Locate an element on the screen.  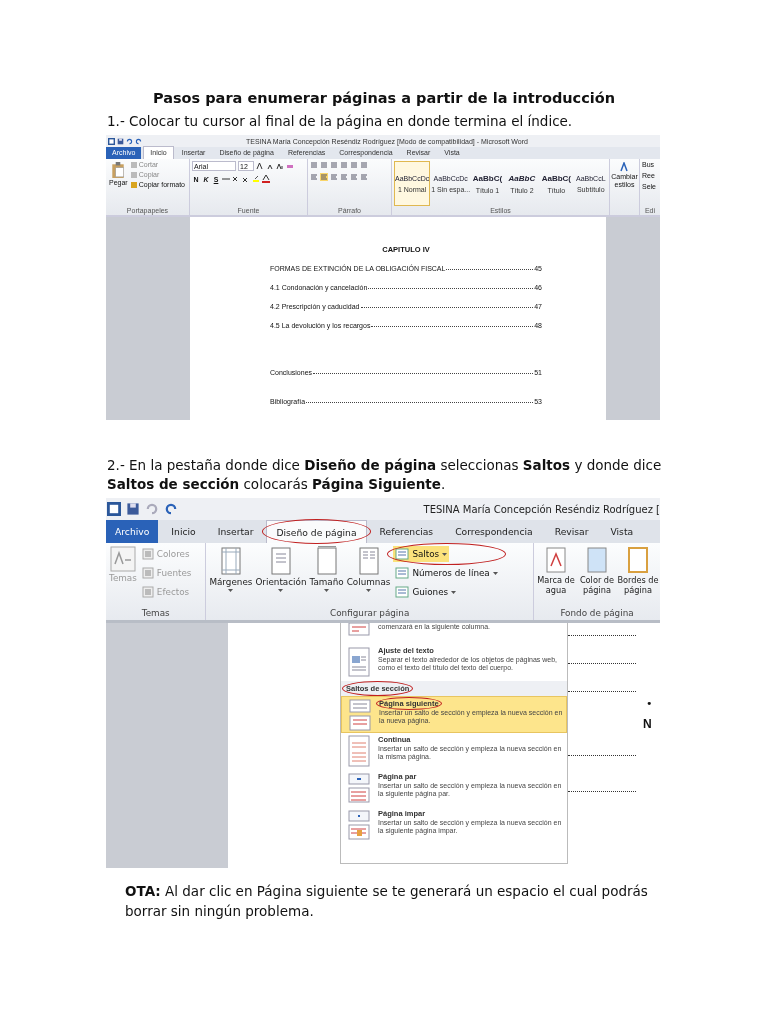
page-background-button: Marca de agua is located at coordinates (556, 576).